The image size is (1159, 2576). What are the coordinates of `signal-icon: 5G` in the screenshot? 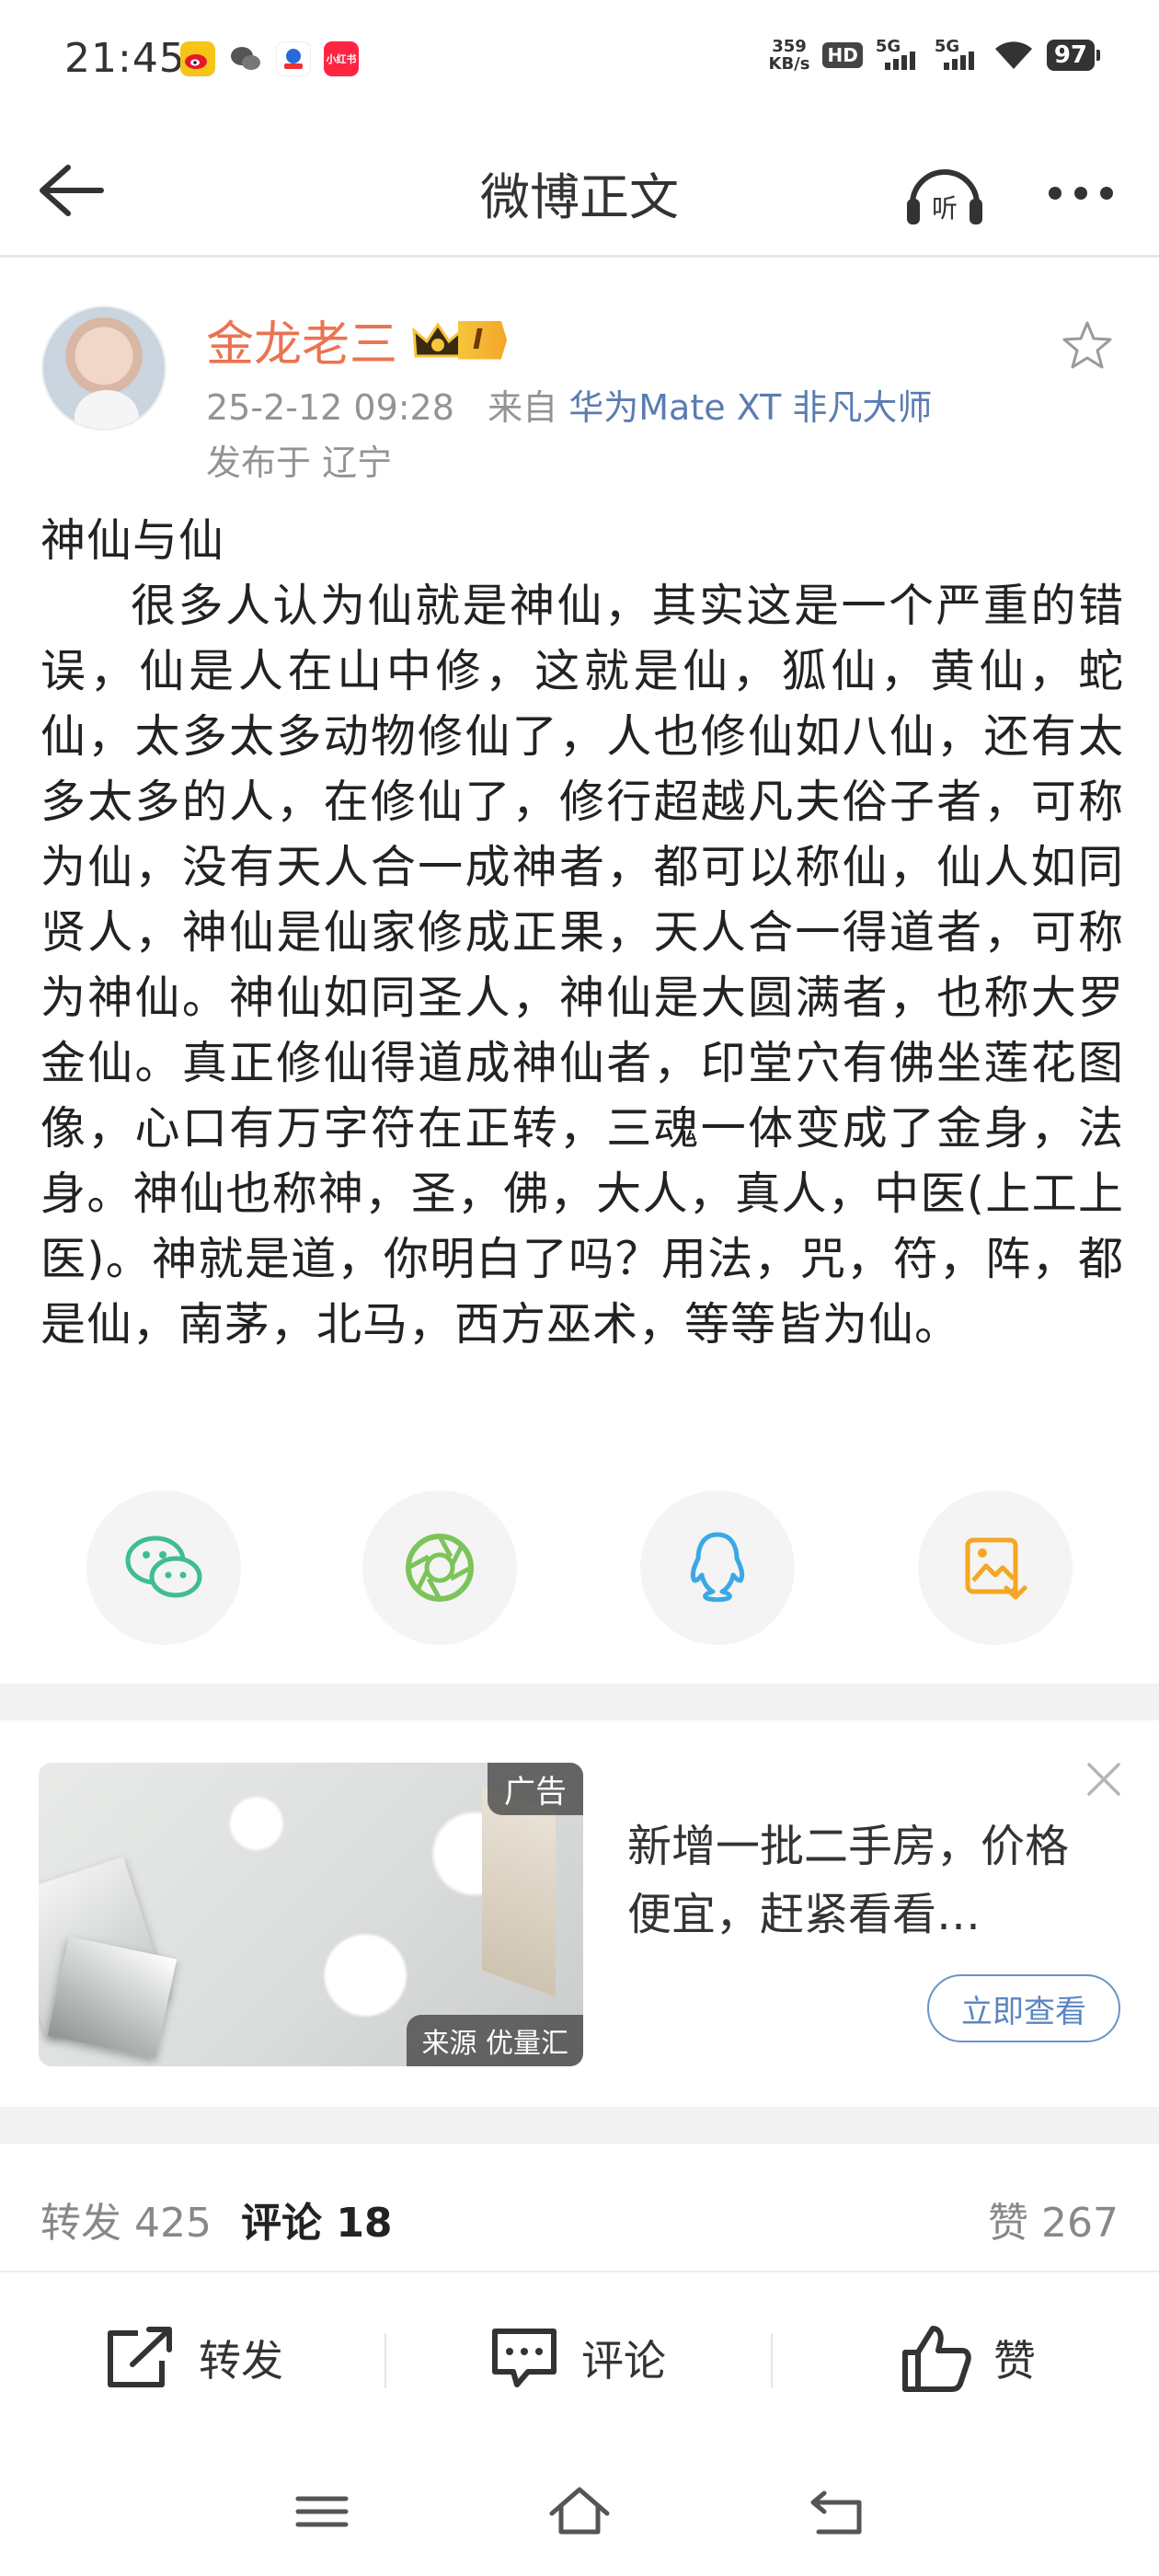 It's located at (899, 55).